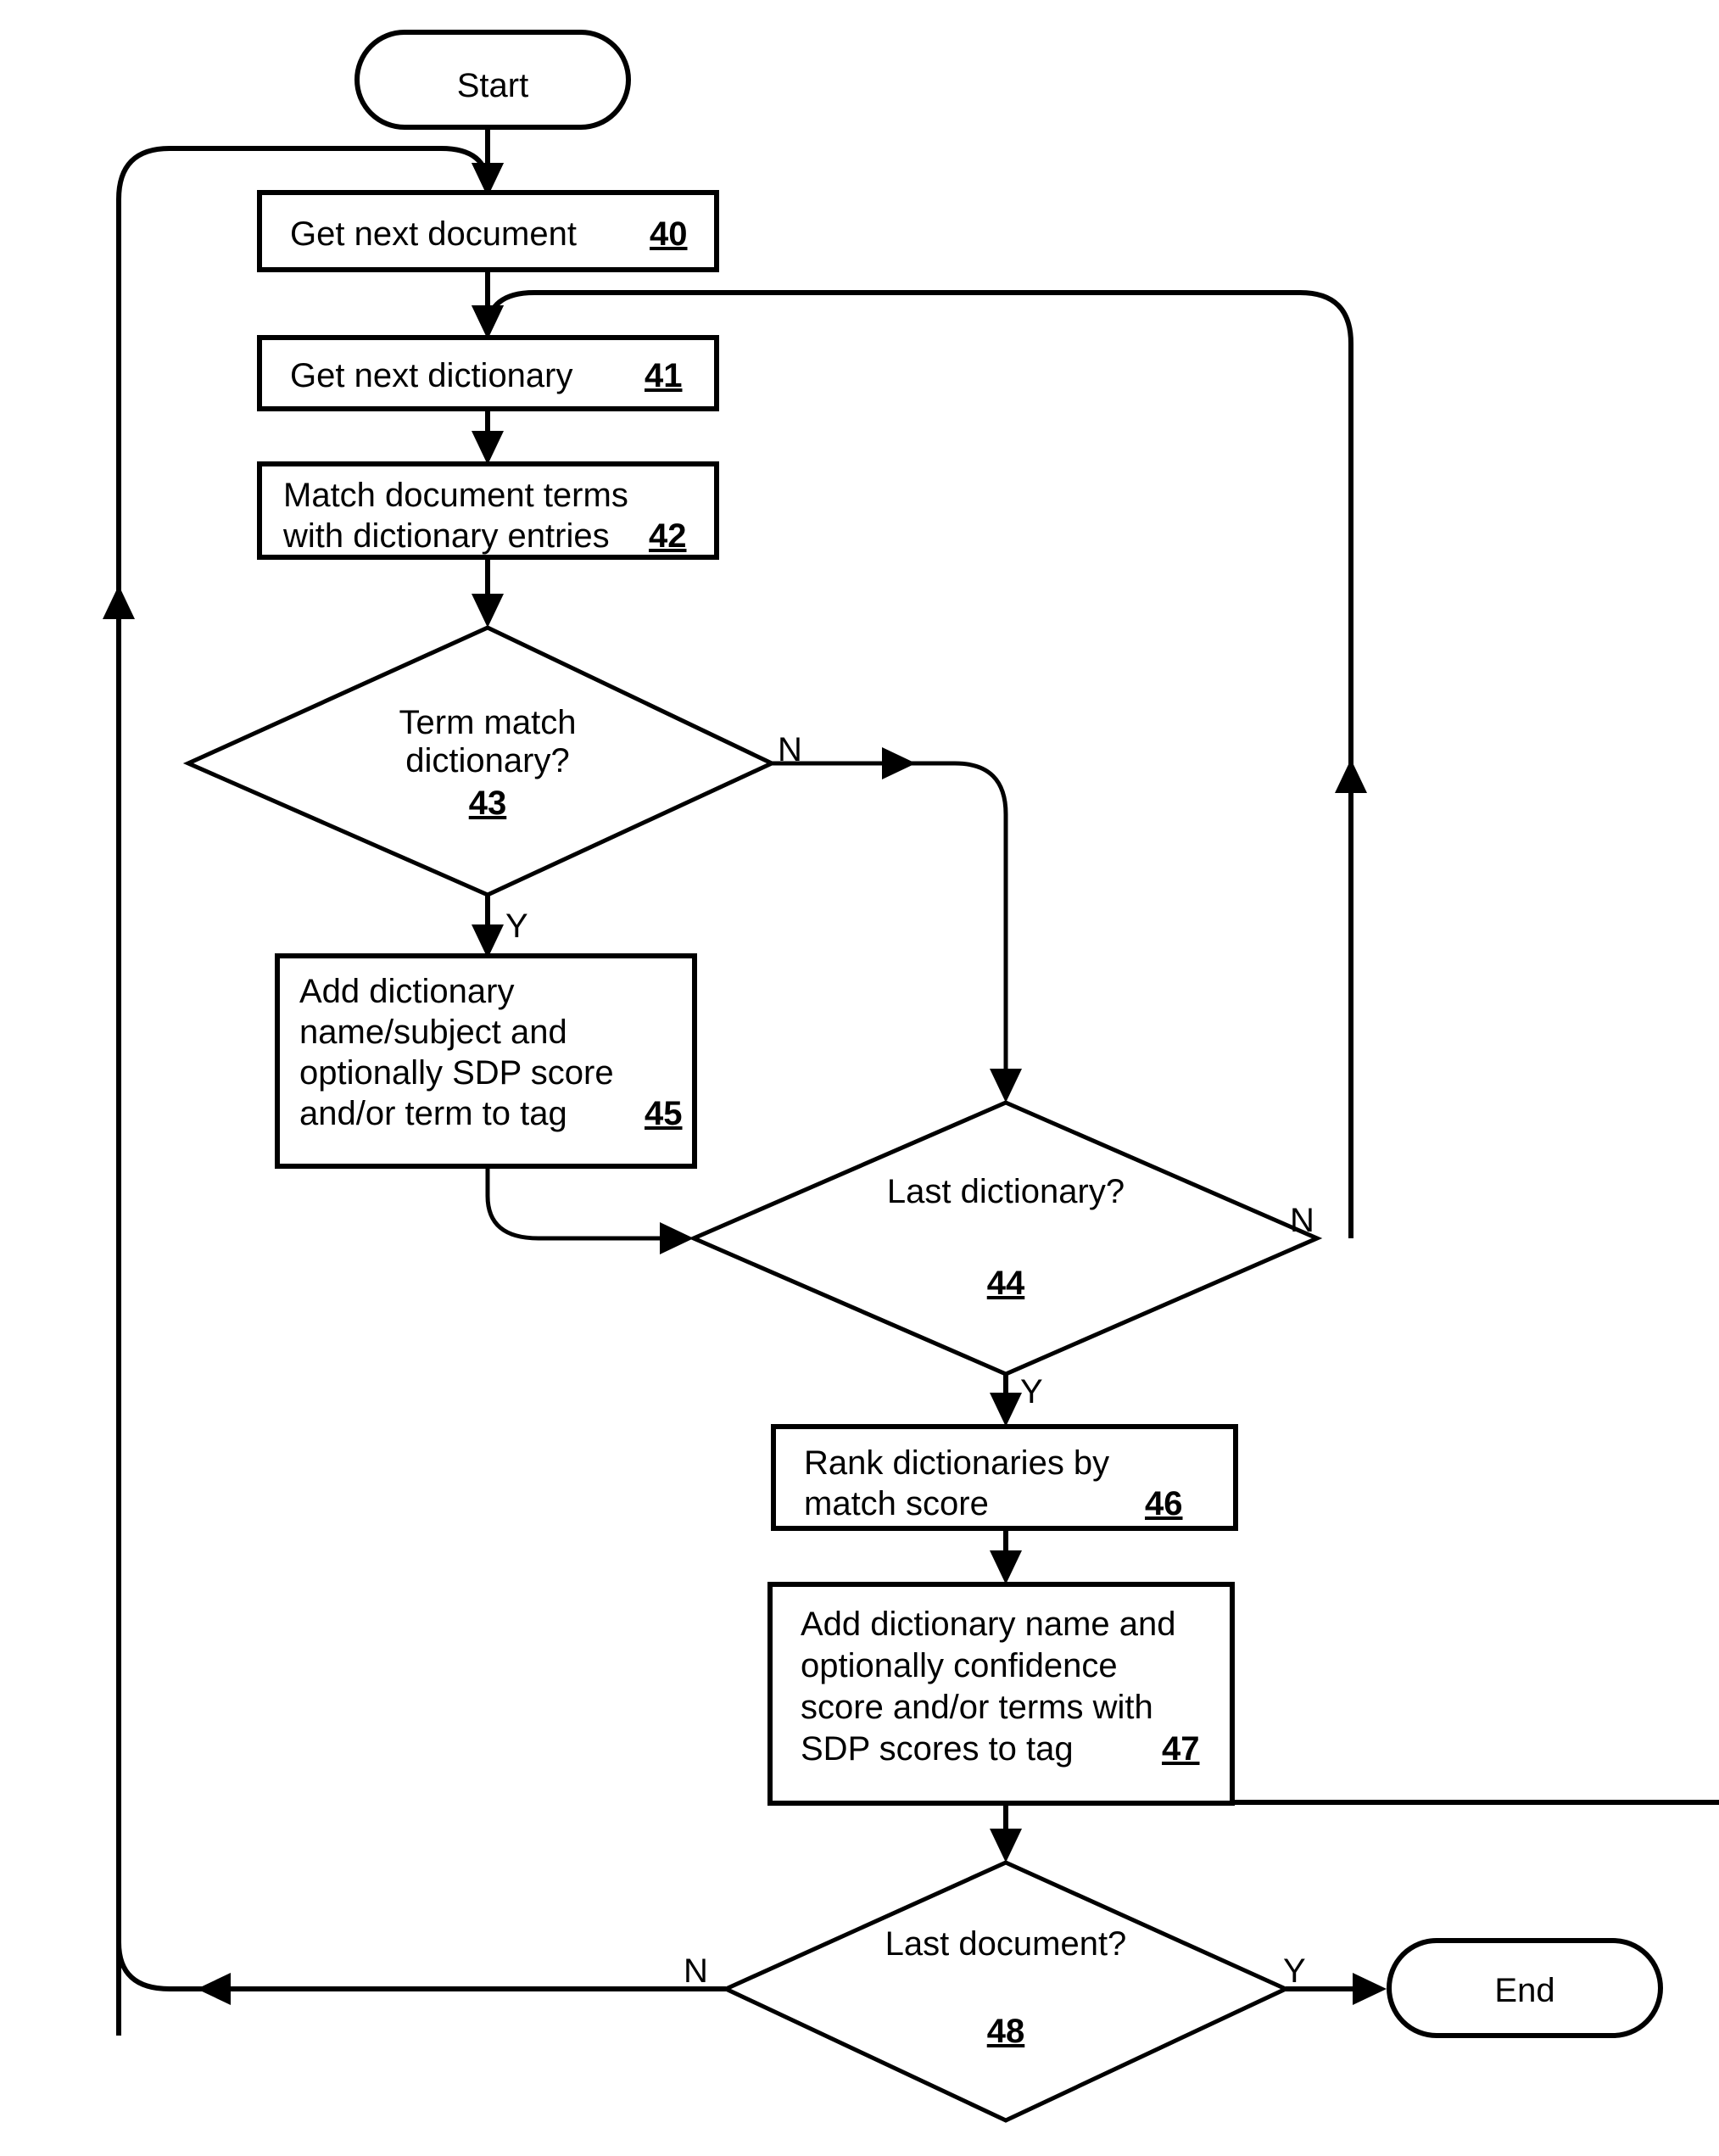 The image size is (1719, 2156). I want to click on node-42-ref: 42, so click(668, 536).